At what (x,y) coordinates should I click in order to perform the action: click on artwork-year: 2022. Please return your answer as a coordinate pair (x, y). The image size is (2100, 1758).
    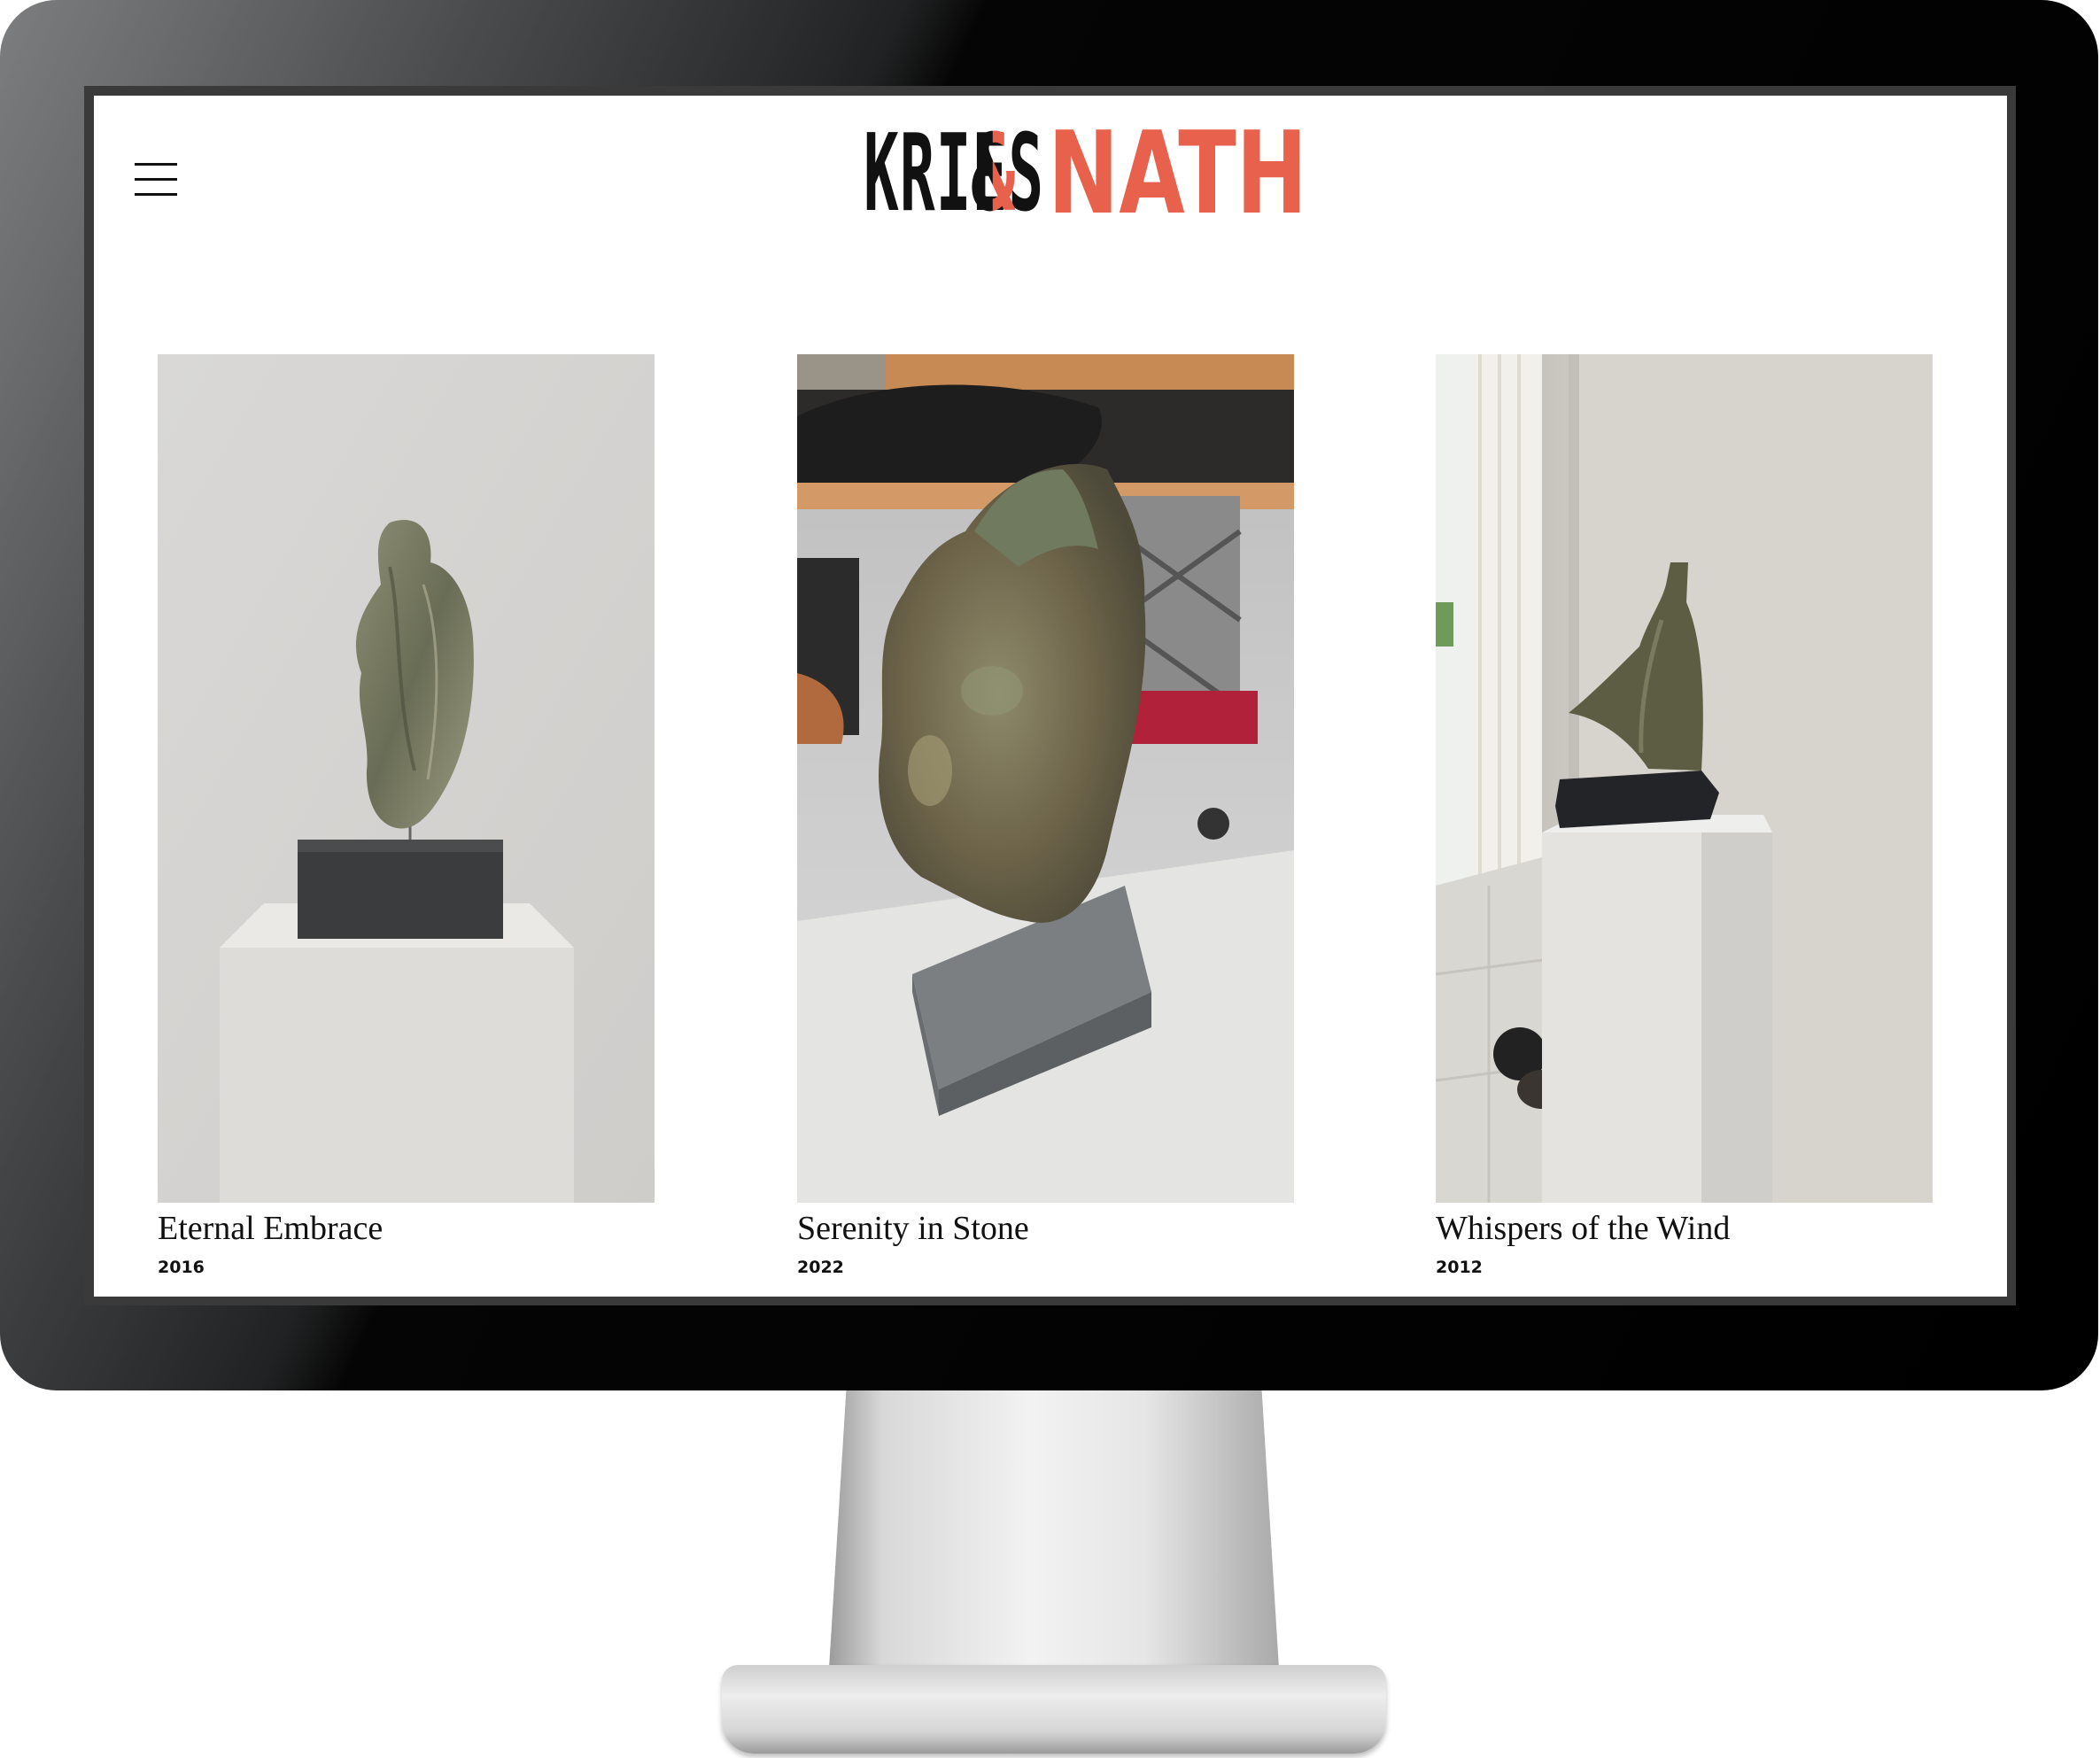
    Looking at the image, I should click on (820, 1267).